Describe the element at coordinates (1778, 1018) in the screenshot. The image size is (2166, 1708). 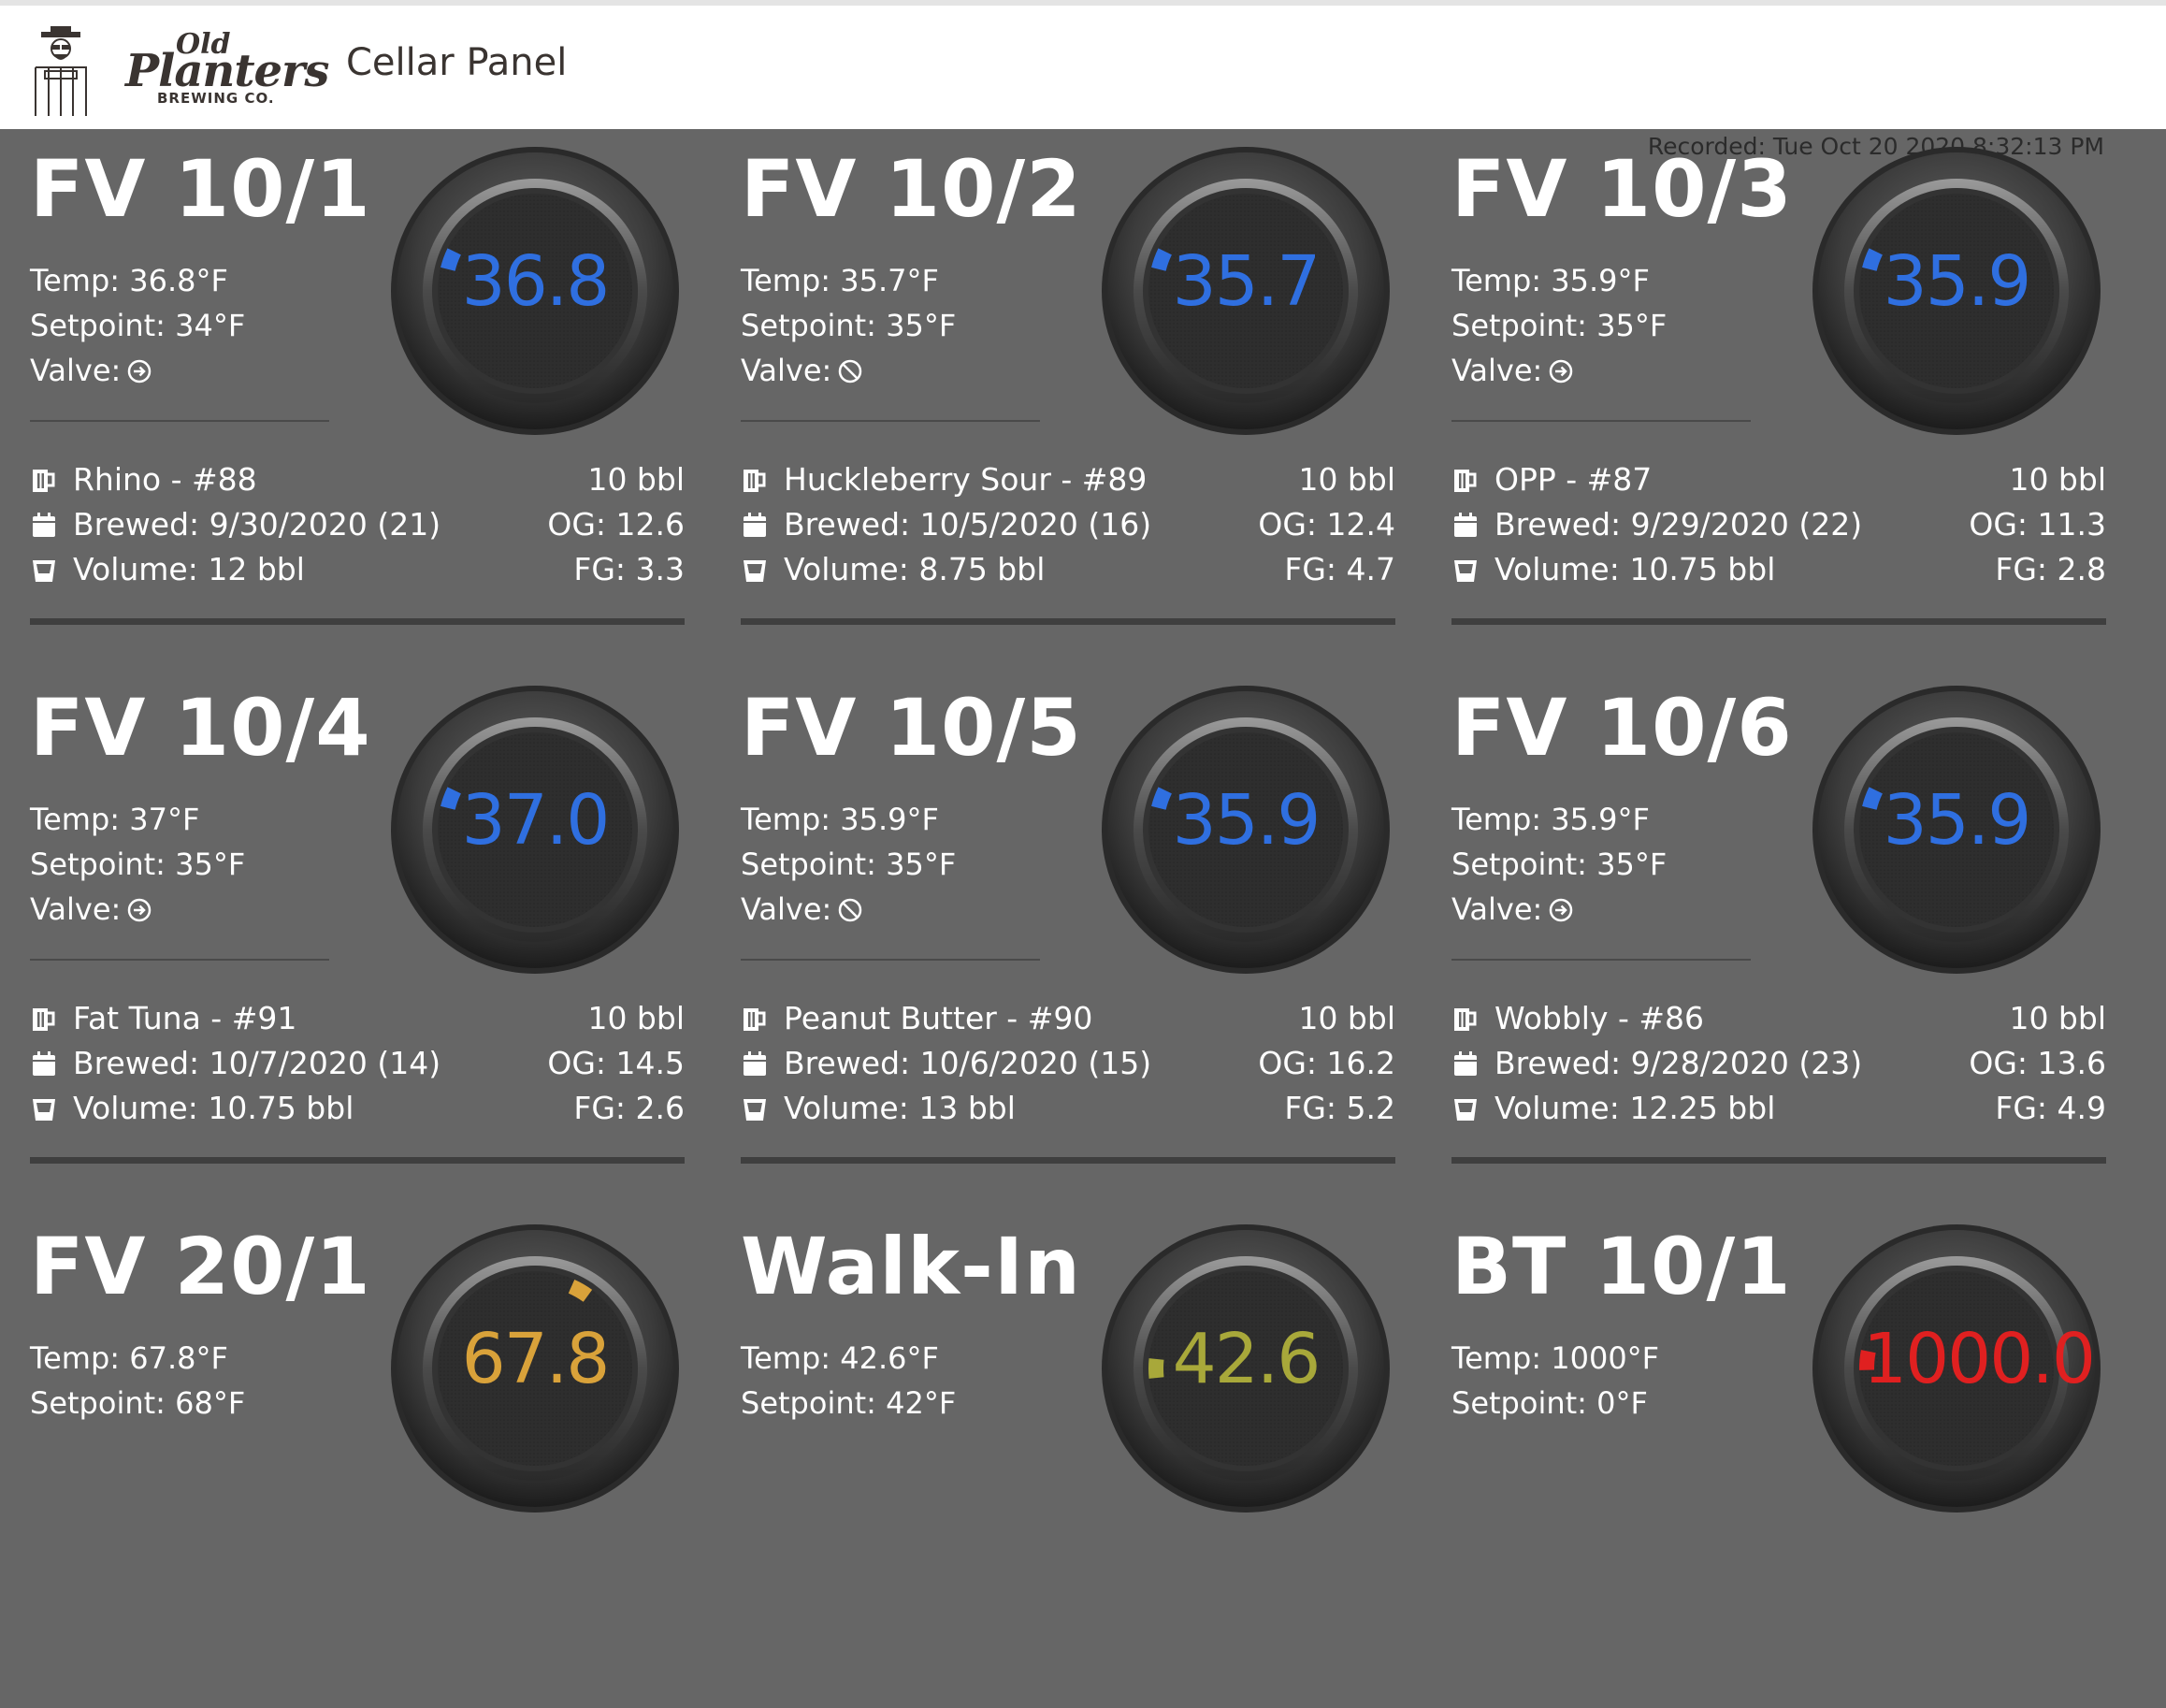
I see `beer-row: Wobbly - #86 10 bbl` at that location.